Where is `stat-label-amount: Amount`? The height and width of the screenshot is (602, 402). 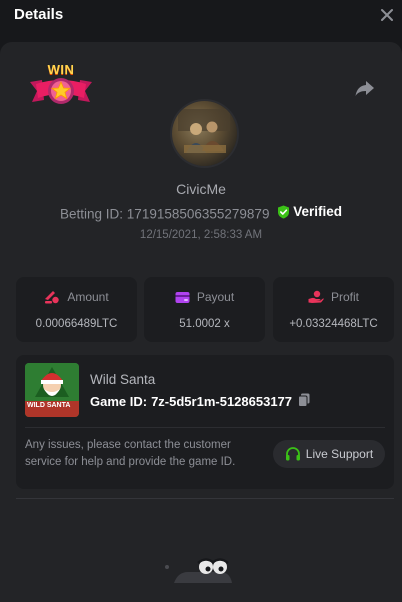
stat-label-amount: Amount is located at coordinates (88, 297).